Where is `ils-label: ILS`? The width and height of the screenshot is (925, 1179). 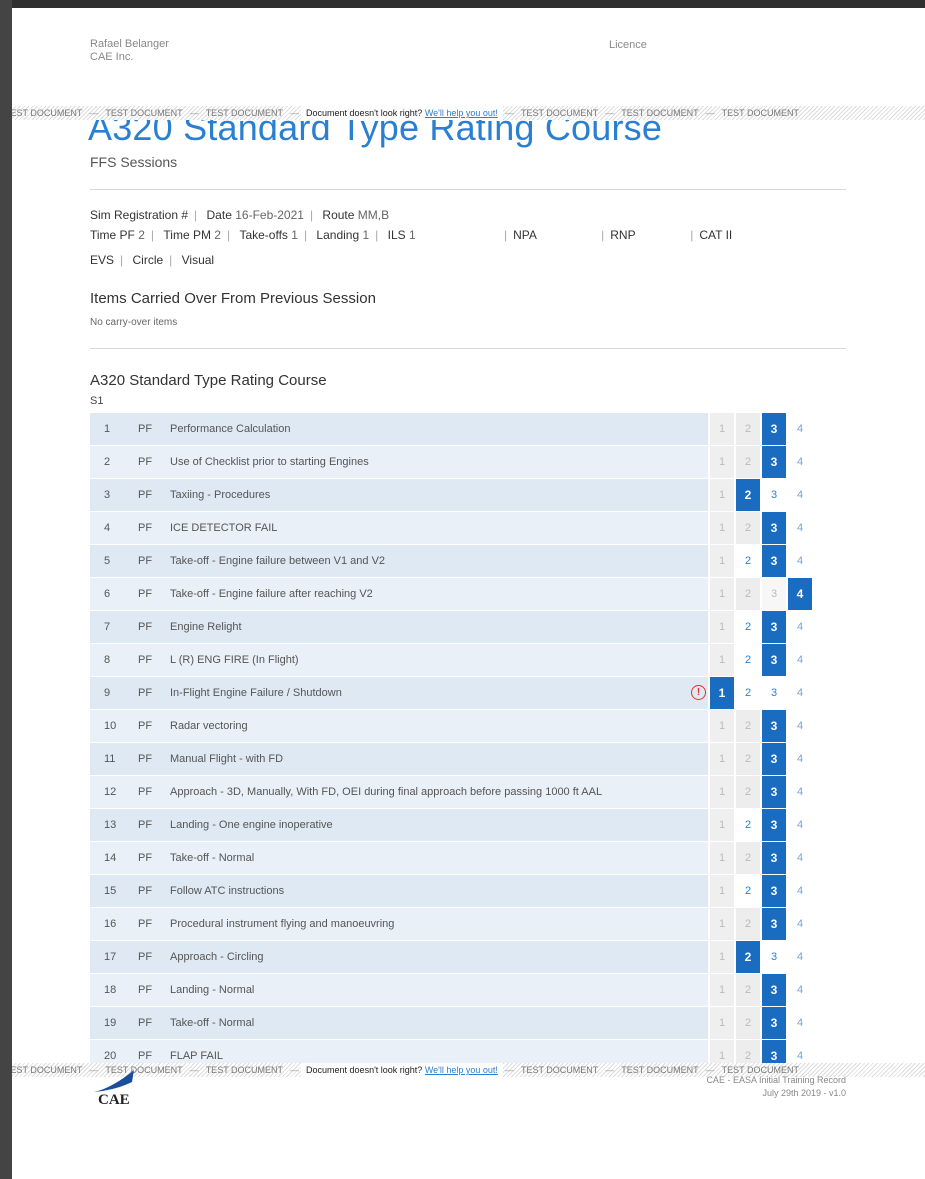
ils-label: ILS is located at coordinates (396, 235).